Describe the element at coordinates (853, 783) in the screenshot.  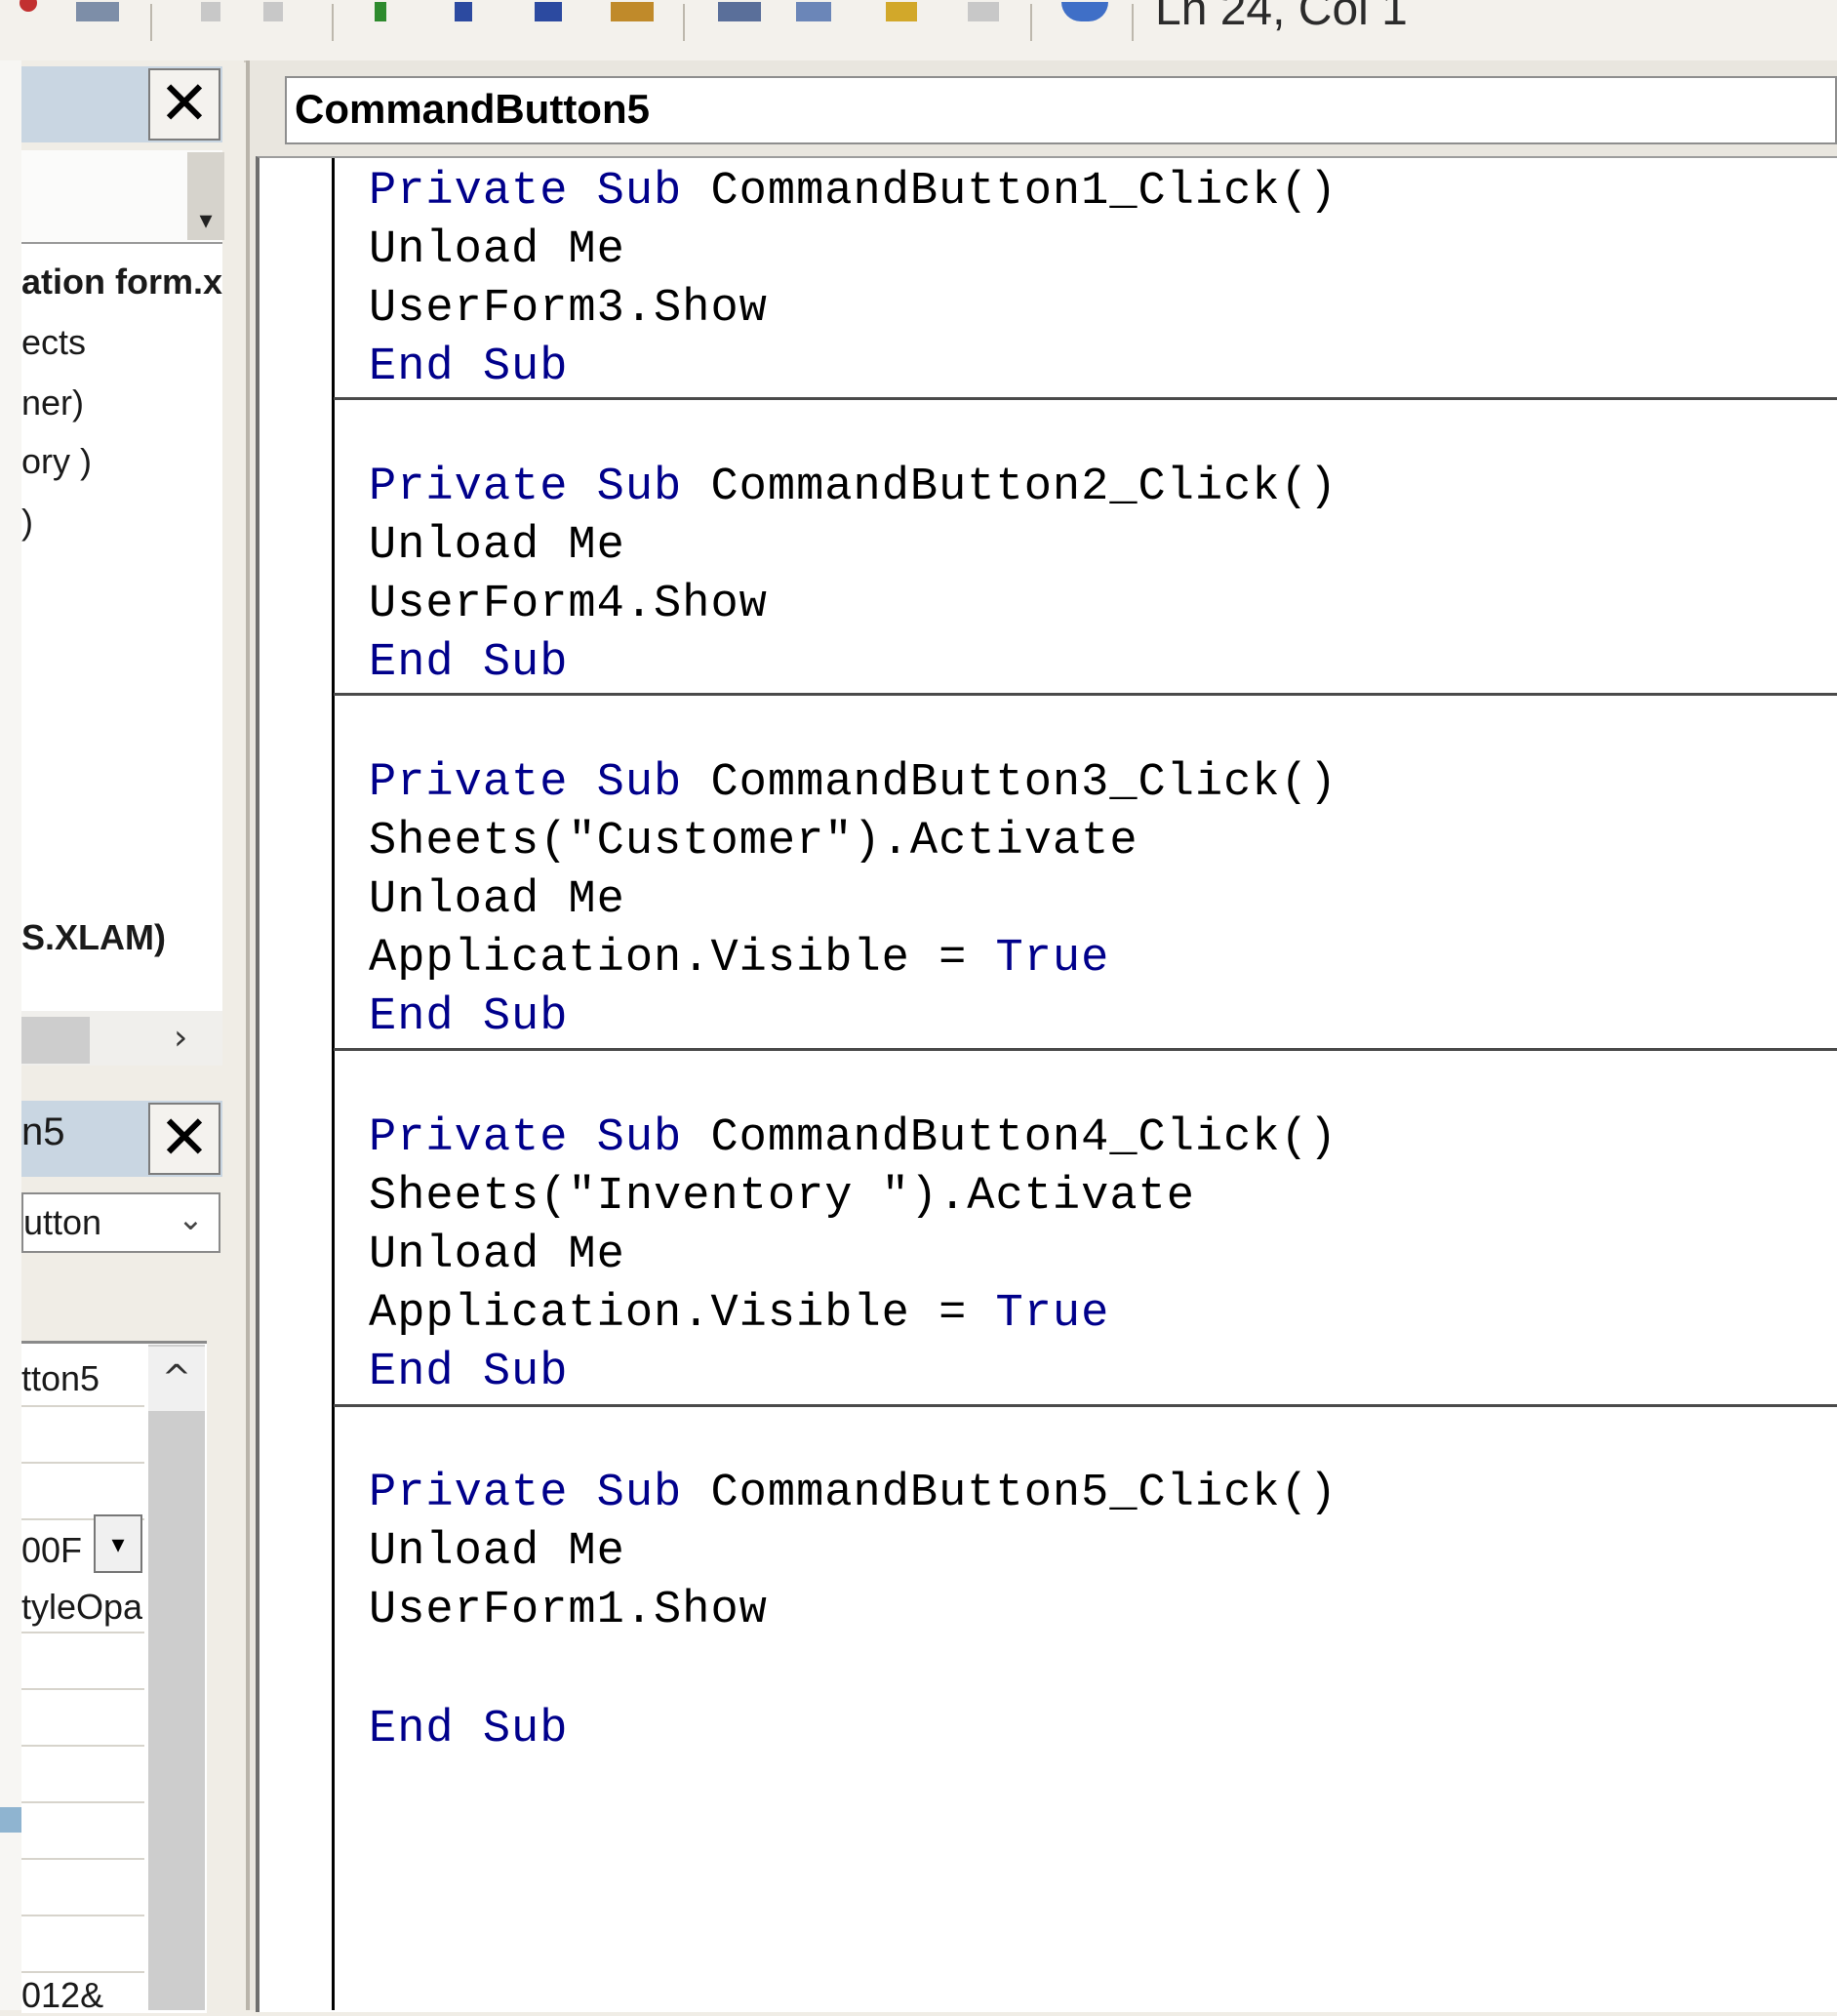
I see `code-line: Private Sub CommandButton3_Click()` at that location.